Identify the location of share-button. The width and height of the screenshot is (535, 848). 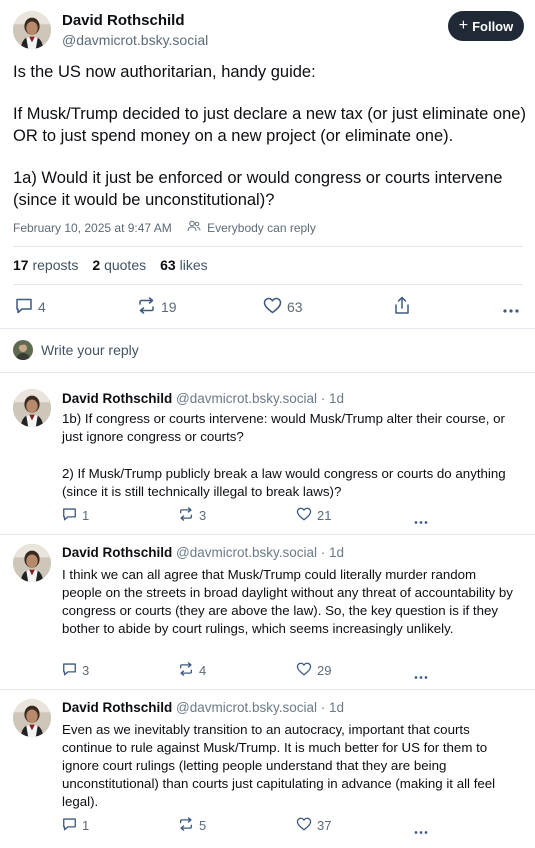
(402, 307).